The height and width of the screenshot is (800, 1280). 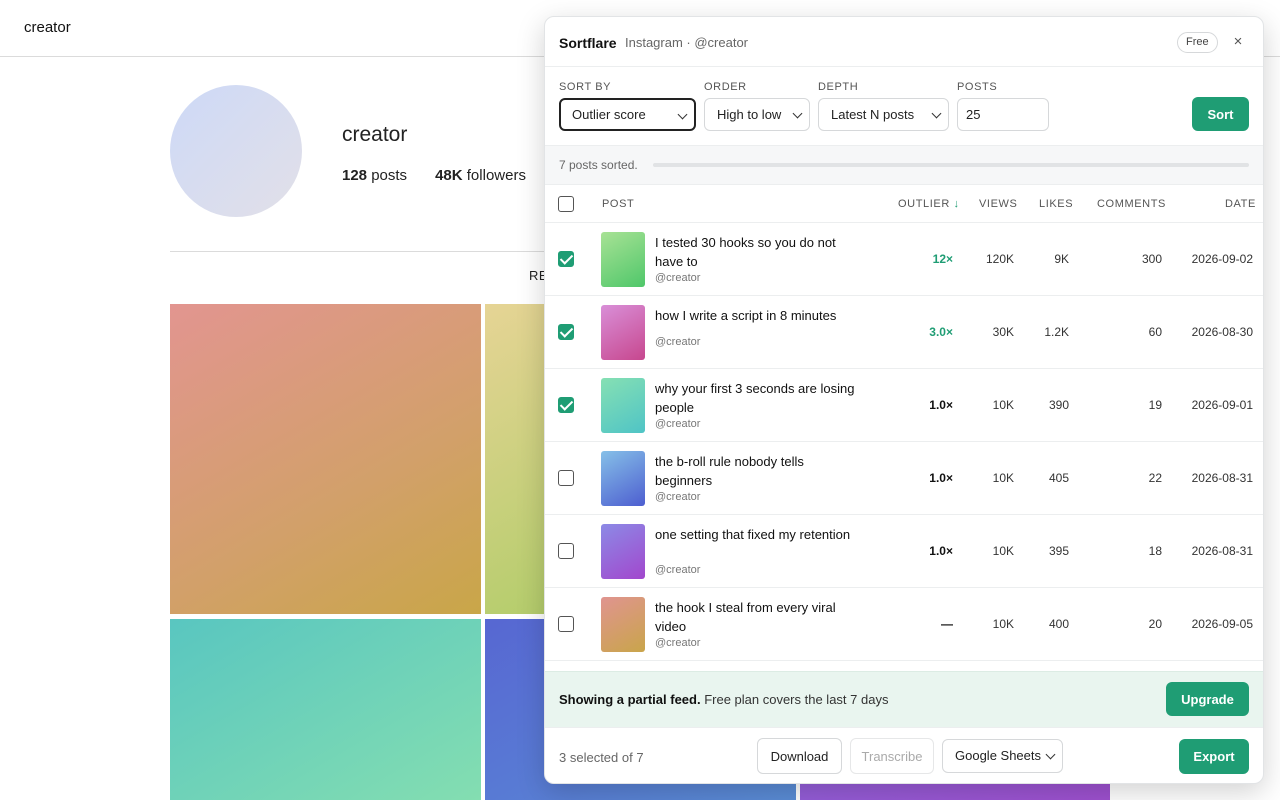 What do you see at coordinates (601, 757) in the screenshot?
I see `selection-count: 3 selected of 7` at bounding box center [601, 757].